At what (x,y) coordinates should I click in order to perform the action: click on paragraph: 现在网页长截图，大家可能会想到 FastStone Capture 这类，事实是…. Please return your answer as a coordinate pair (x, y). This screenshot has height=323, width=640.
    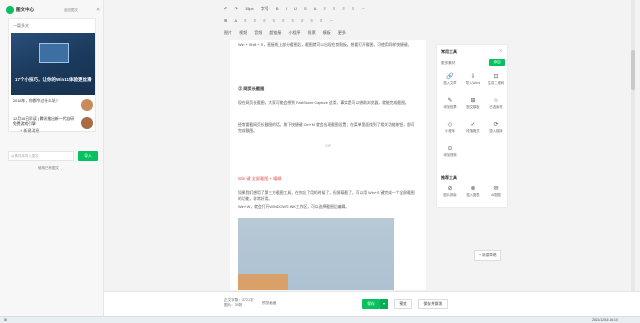
    Looking at the image, I should click on (323, 103).